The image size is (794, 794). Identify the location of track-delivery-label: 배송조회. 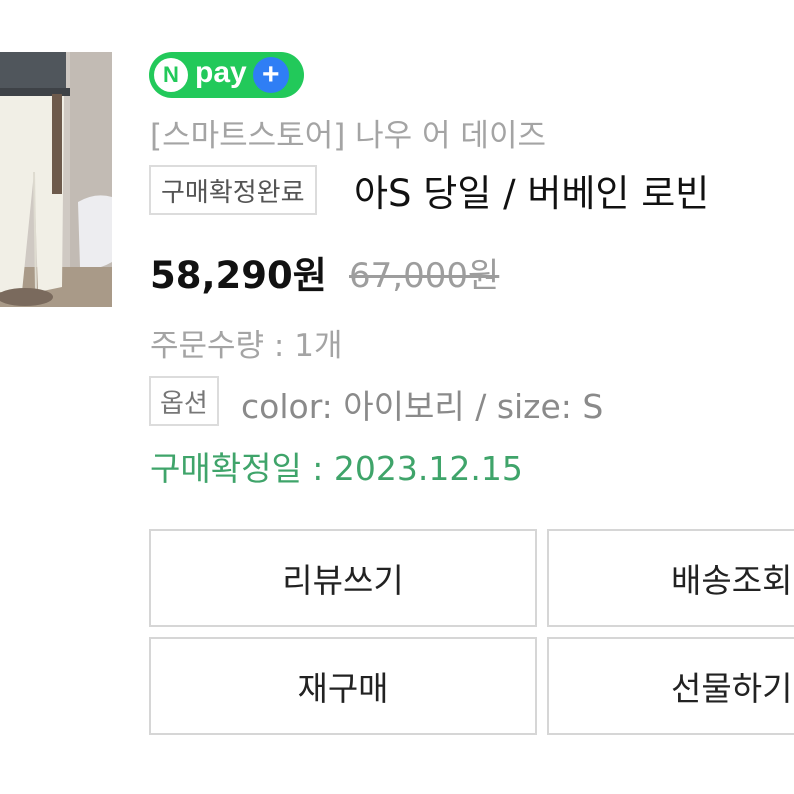
(732, 580).